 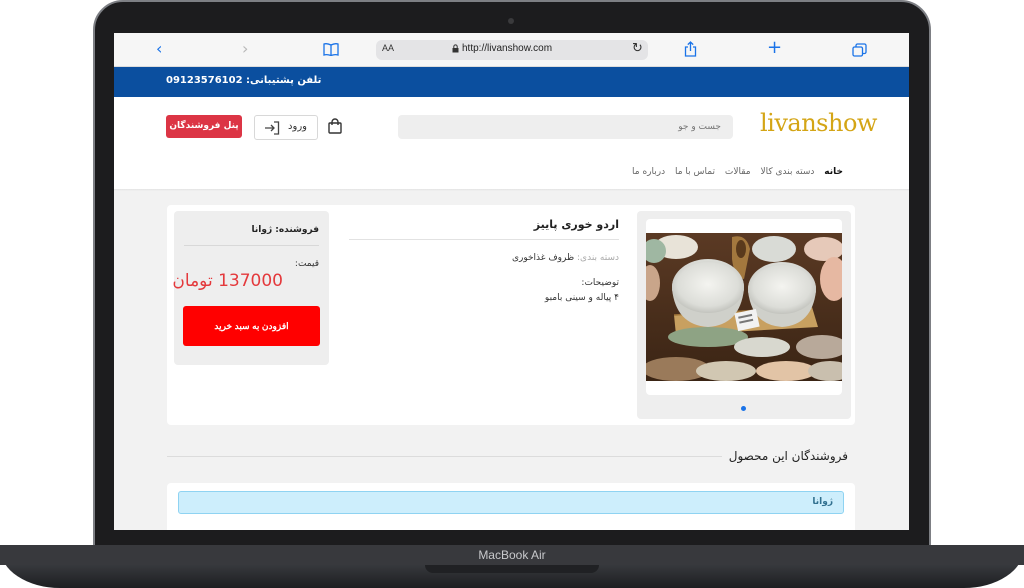 I want to click on product-image, so click(x=744, y=307).